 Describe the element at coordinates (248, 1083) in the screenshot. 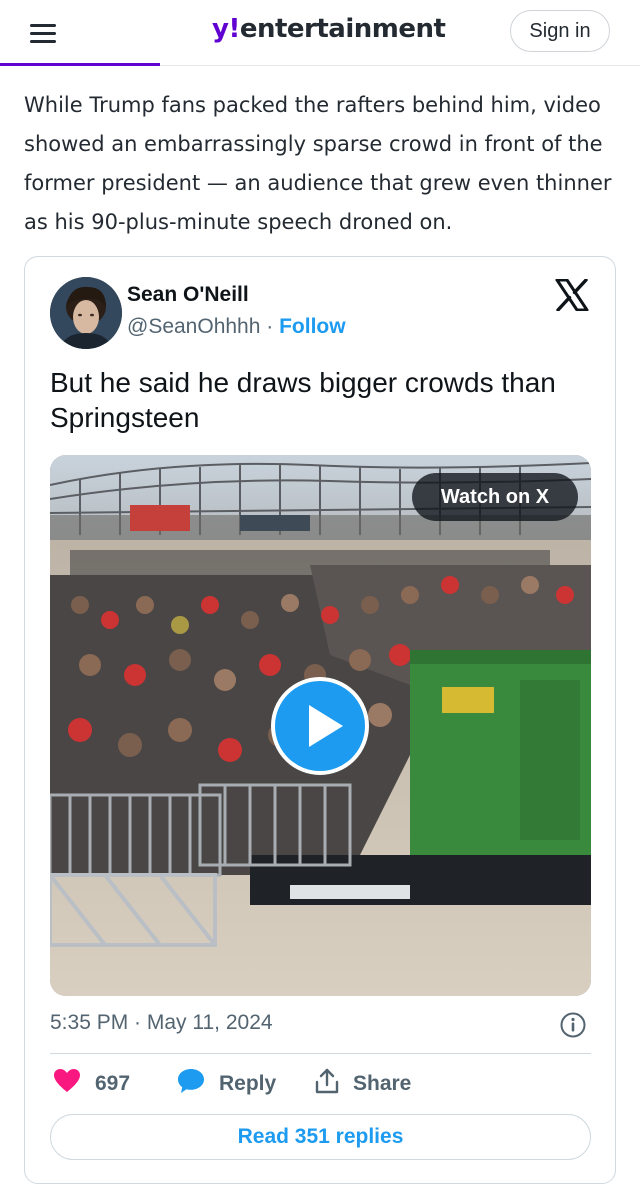

I see `reply-label: Reply` at that location.